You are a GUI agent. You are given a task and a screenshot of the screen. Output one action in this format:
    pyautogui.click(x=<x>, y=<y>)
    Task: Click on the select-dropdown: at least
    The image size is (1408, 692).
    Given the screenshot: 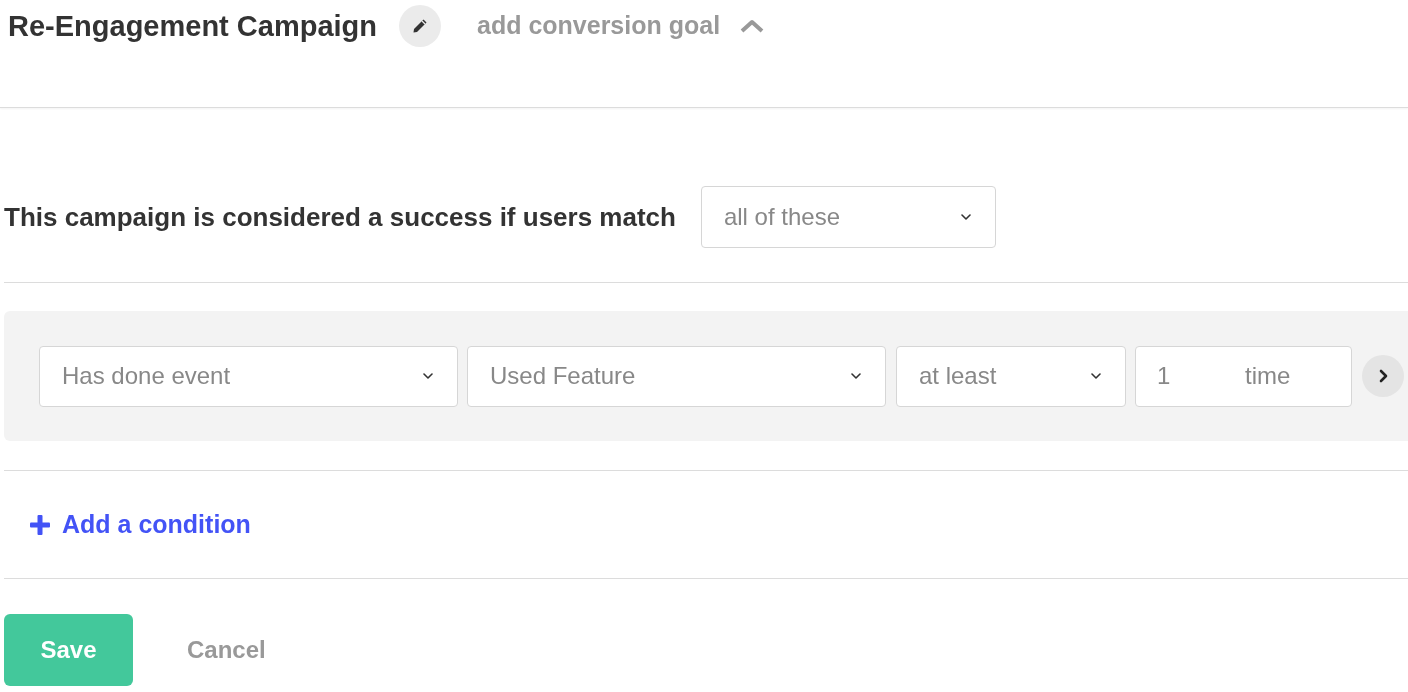 What is the action you would take?
    pyautogui.click(x=1011, y=376)
    